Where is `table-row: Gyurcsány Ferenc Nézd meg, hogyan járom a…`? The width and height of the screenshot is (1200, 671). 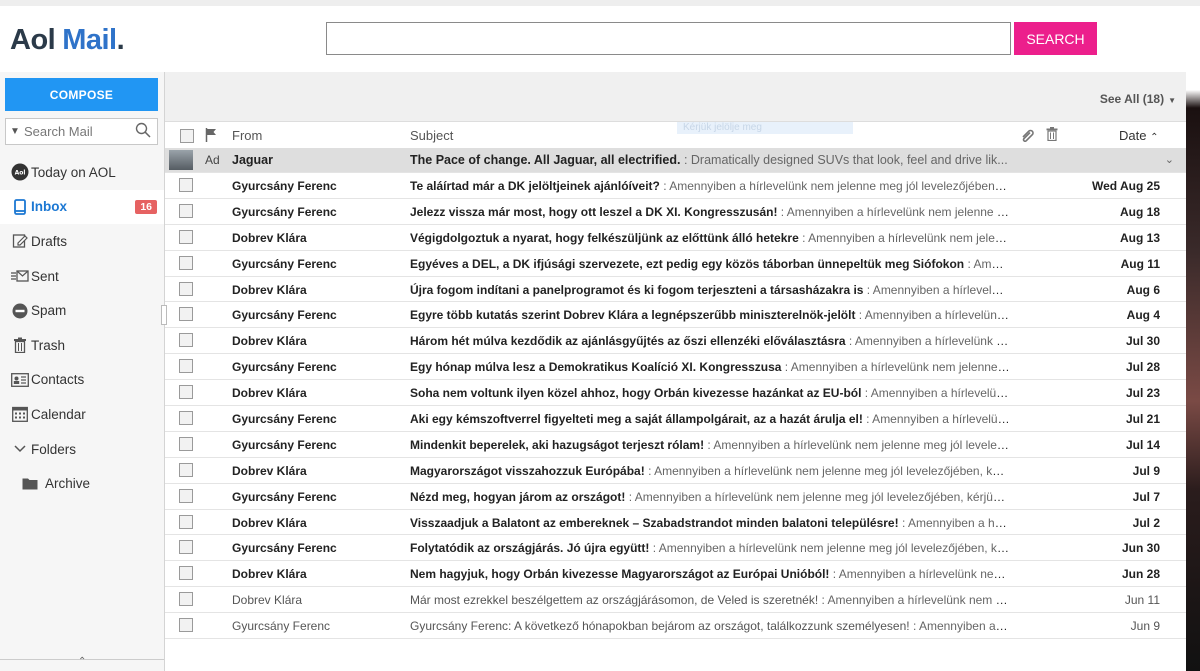 table-row: Gyurcsány Ferenc Nézd meg, hogyan járom a… is located at coordinates (675, 497).